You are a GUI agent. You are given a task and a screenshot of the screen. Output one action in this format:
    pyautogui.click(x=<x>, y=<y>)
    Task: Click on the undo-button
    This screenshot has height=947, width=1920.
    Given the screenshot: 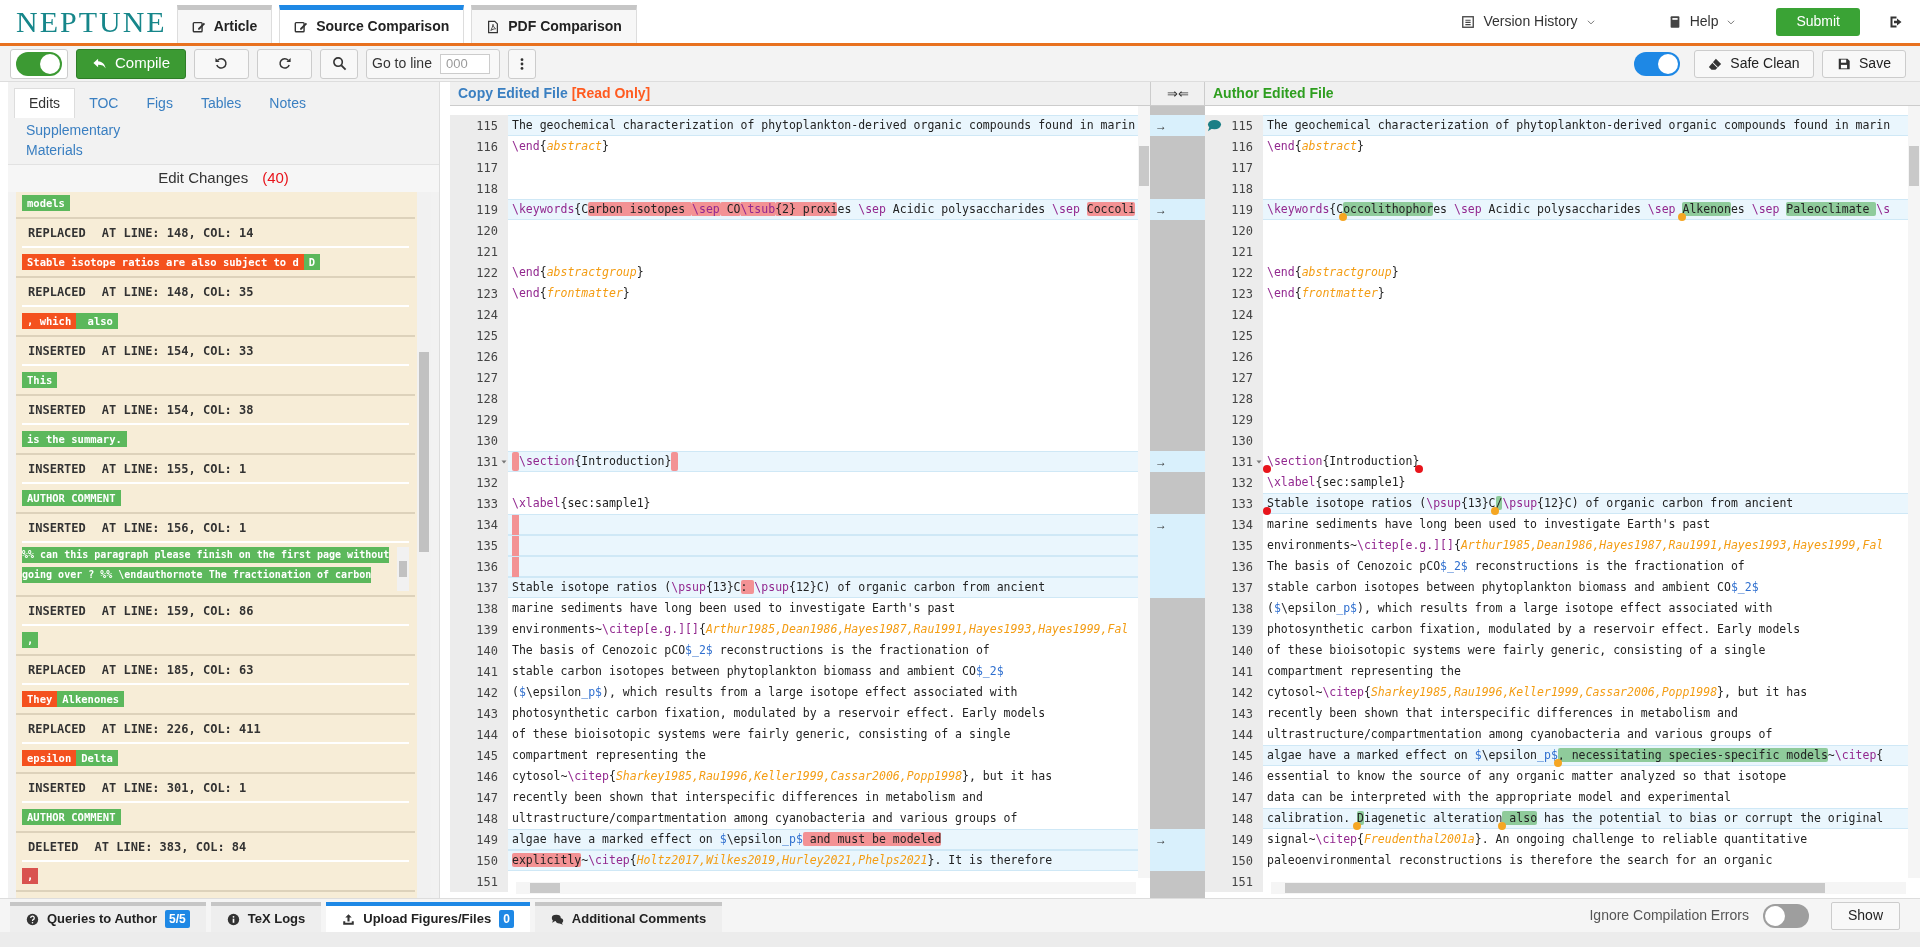 What is the action you would take?
    pyautogui.click(x=221, y=63)
    